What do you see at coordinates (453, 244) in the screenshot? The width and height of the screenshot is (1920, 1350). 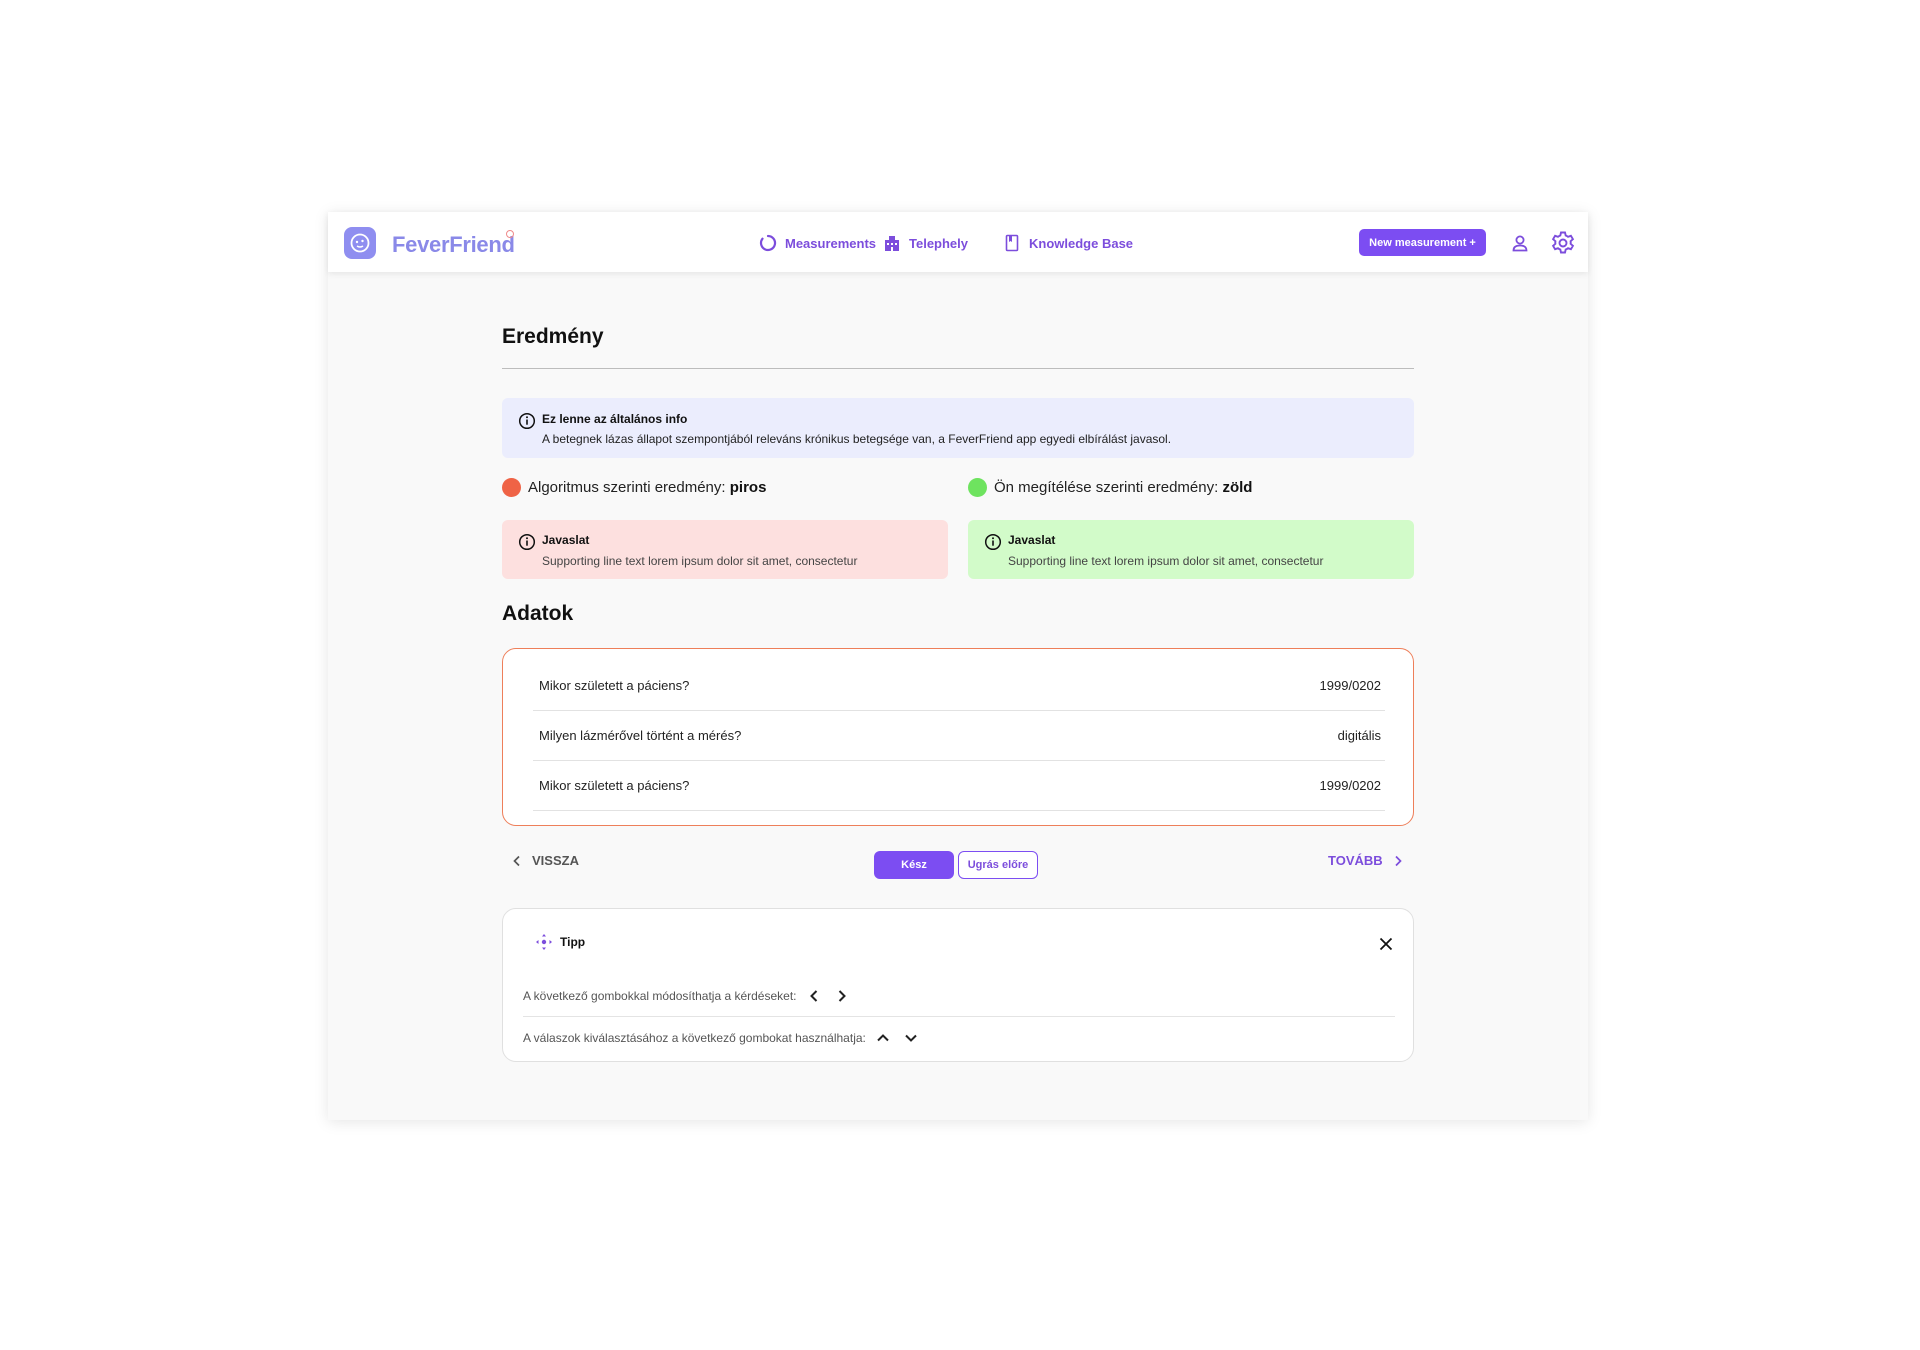 I see `app-name: FeverFriend` at bounding box center [453, 244].